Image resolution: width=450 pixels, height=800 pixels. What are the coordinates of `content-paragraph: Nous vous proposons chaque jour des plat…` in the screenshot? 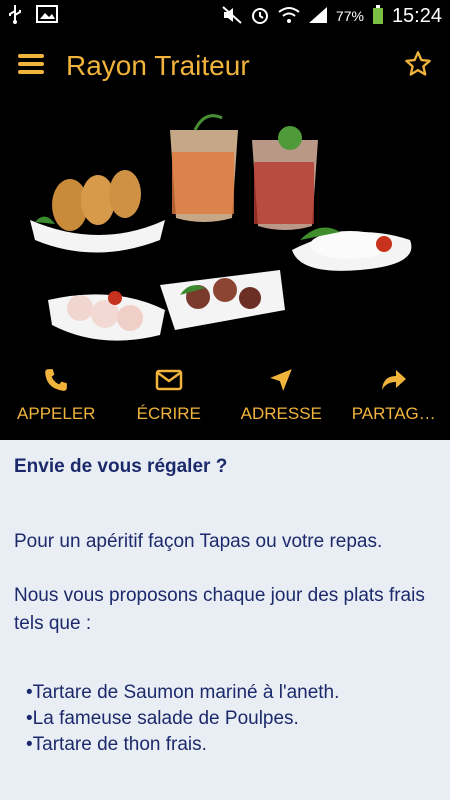 It's located at (219, 609).